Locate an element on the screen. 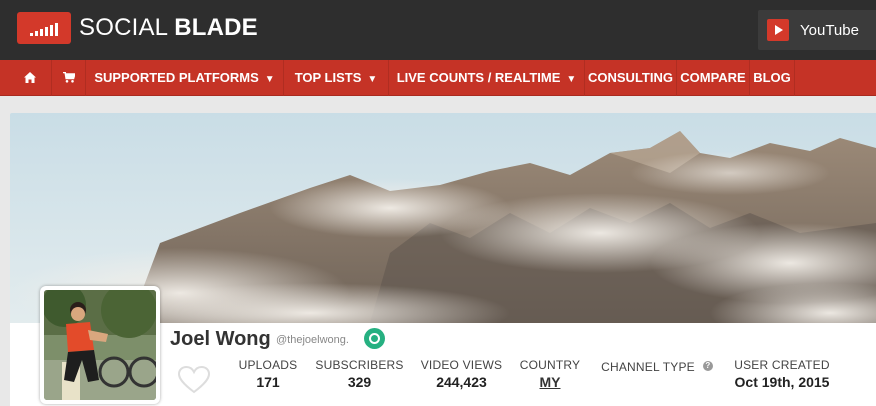 This screenshot has height=406, width=876. top-header: SOCIAL BLADE YouTube is located at coordinates (438, 30).